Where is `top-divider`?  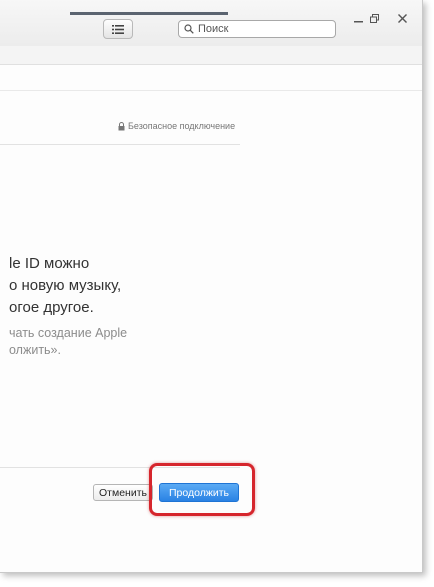 top-divider is located at coordinates (120, 144).